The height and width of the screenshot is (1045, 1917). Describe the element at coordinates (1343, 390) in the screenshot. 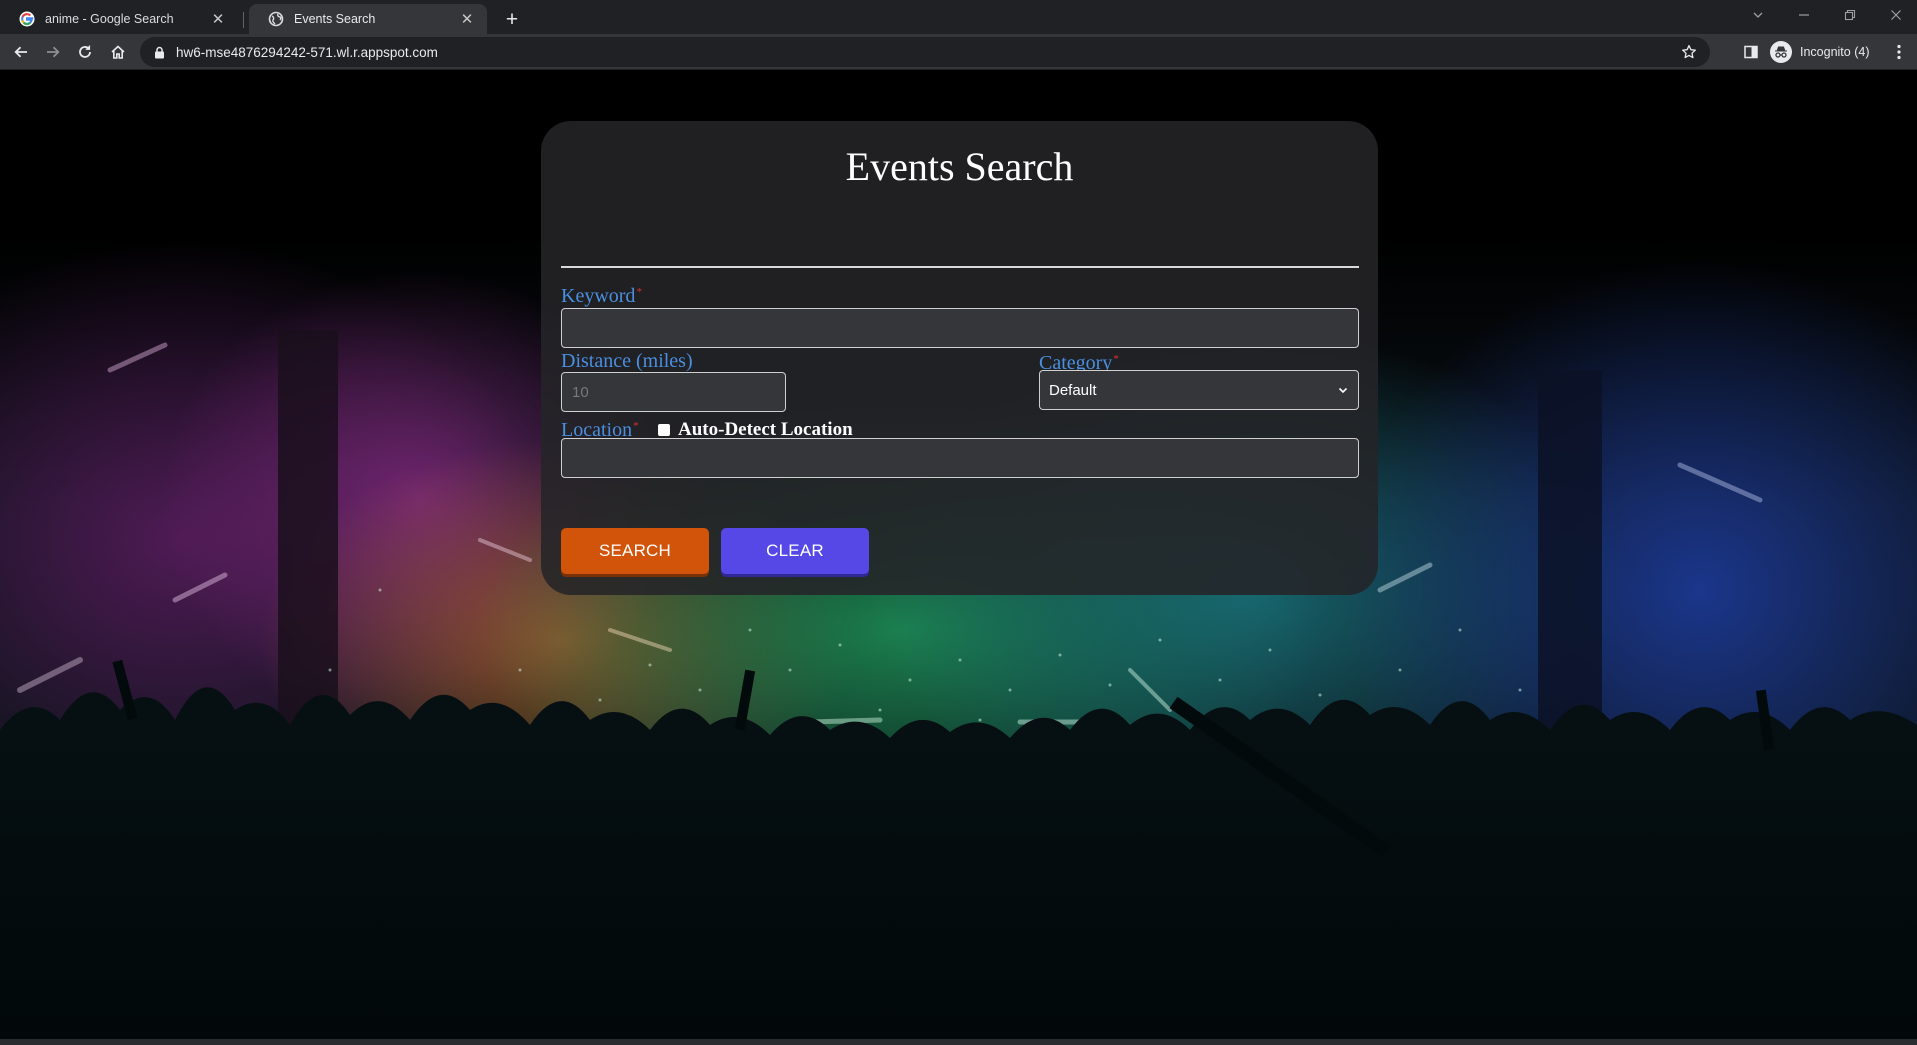

I see `chevron-down-icon` at that location.